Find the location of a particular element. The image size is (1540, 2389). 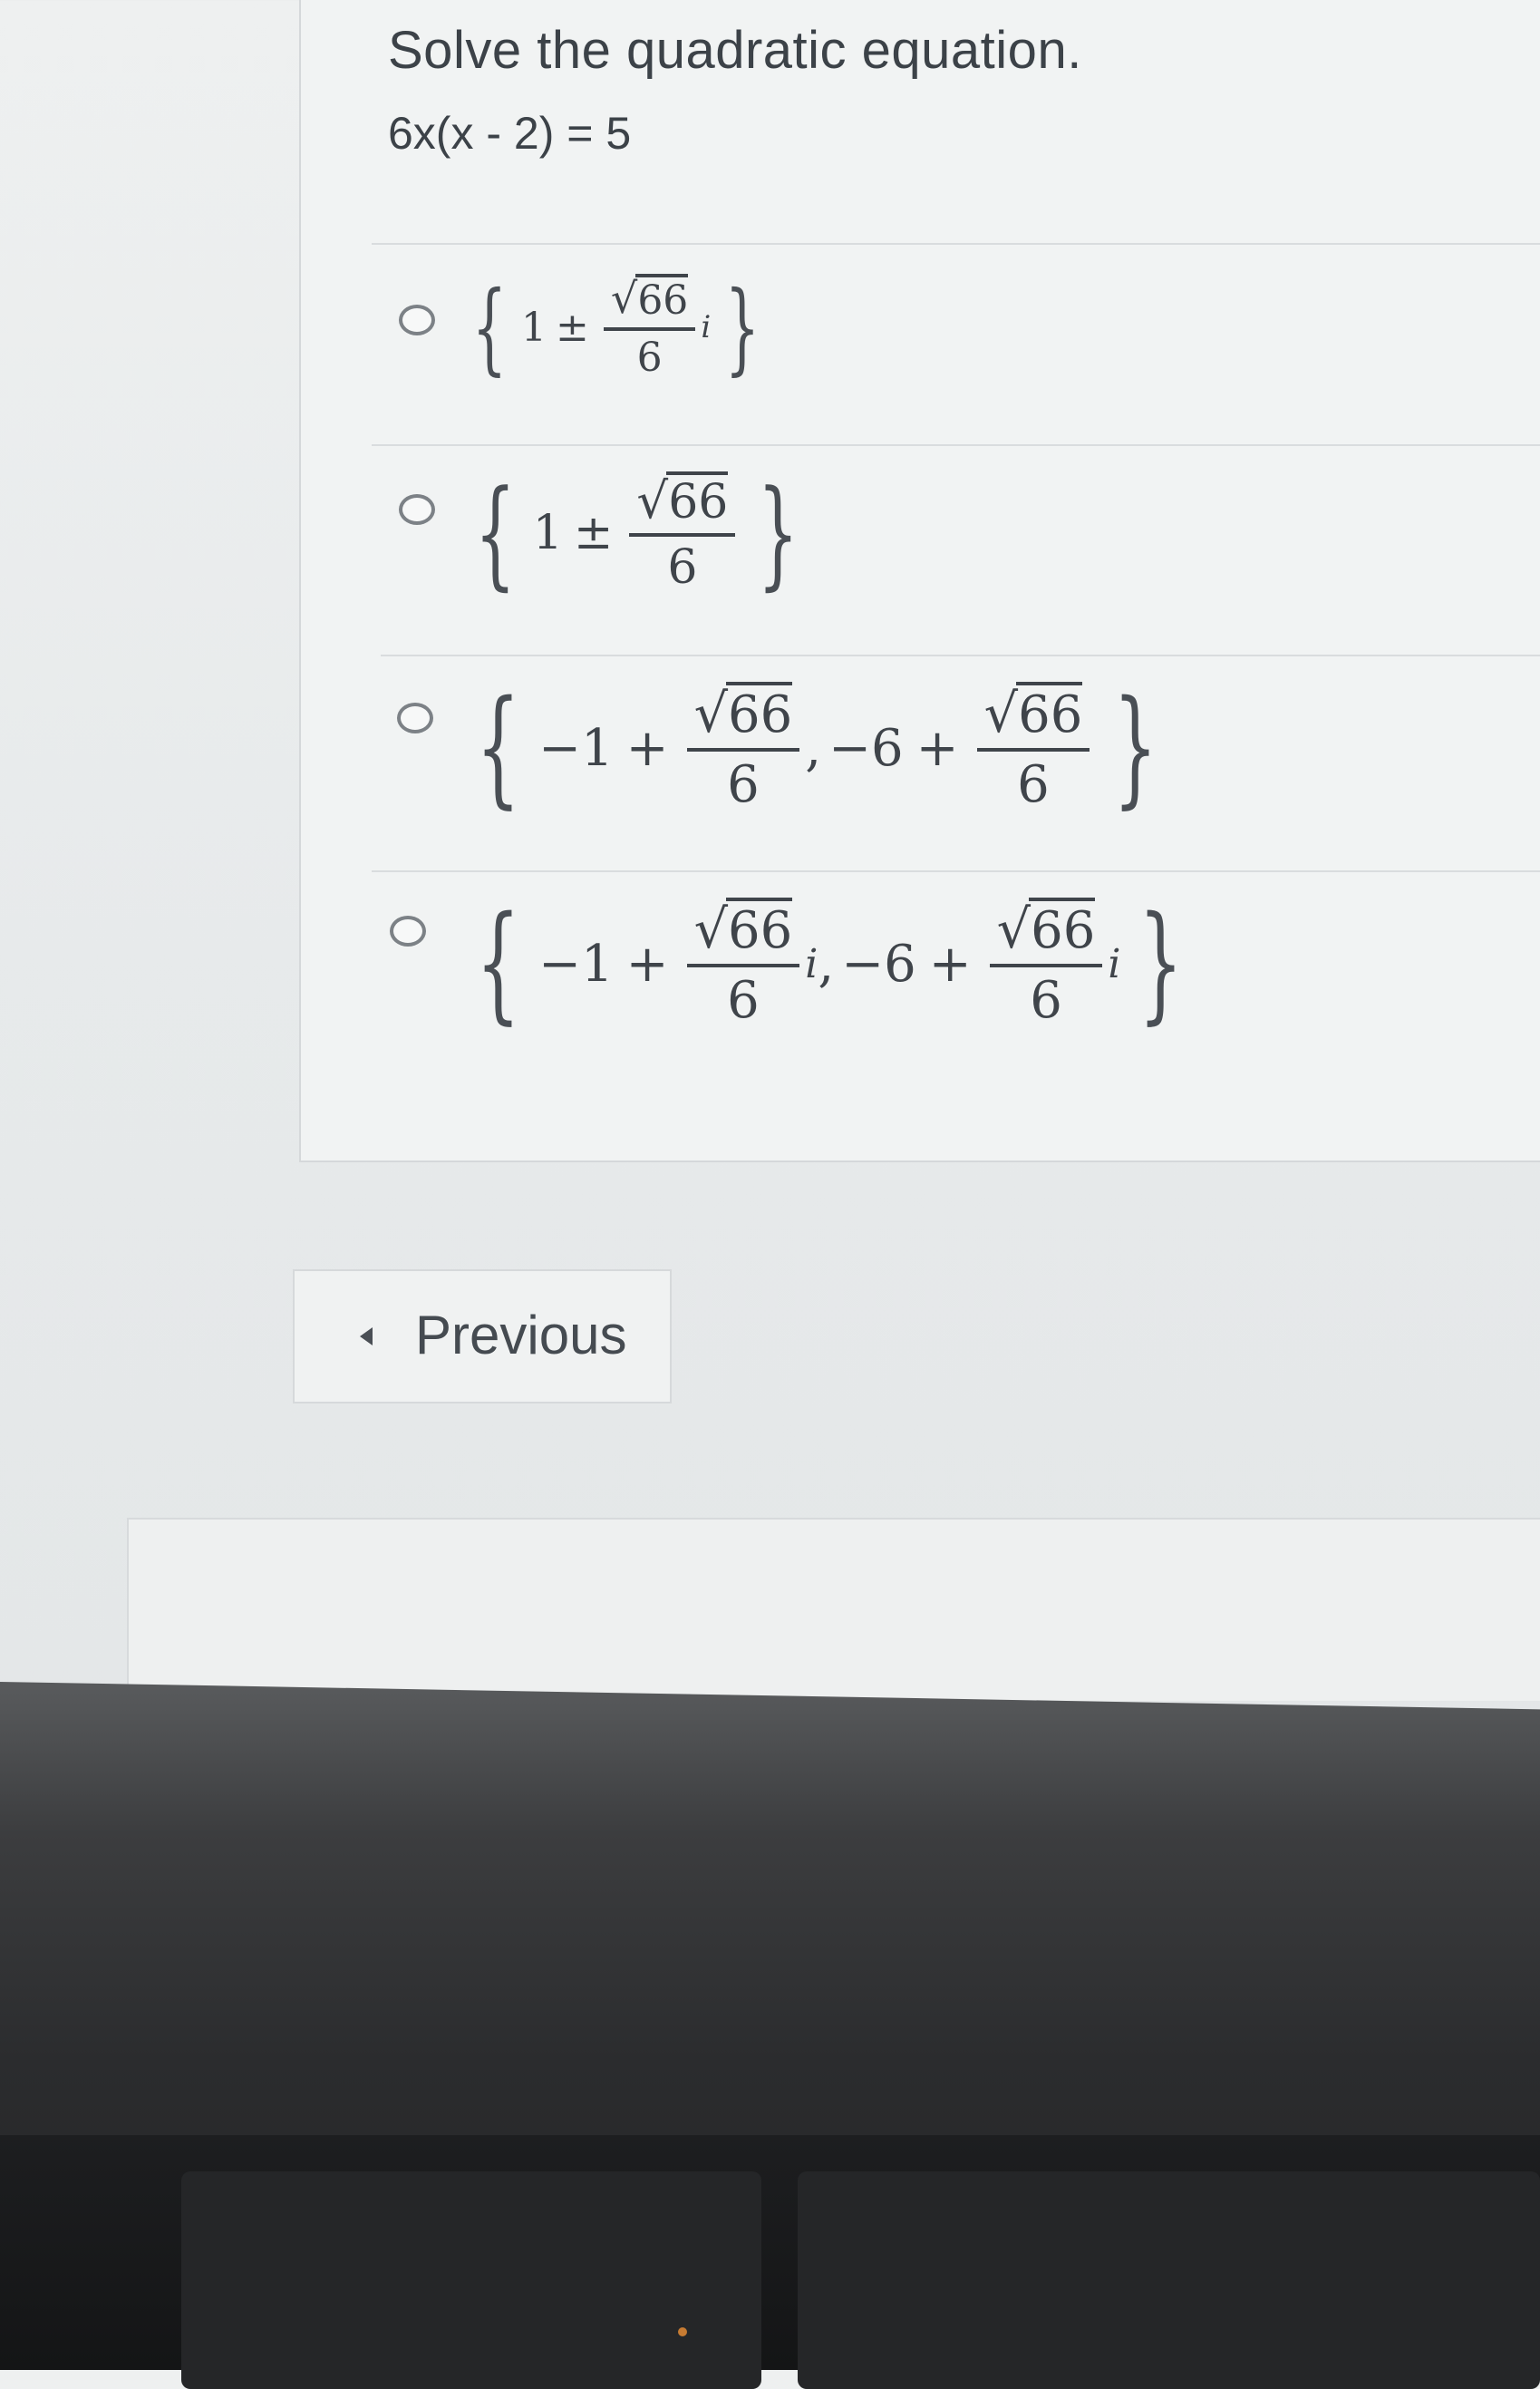

radio-option-b-icon is located at coordinates (417, 509).